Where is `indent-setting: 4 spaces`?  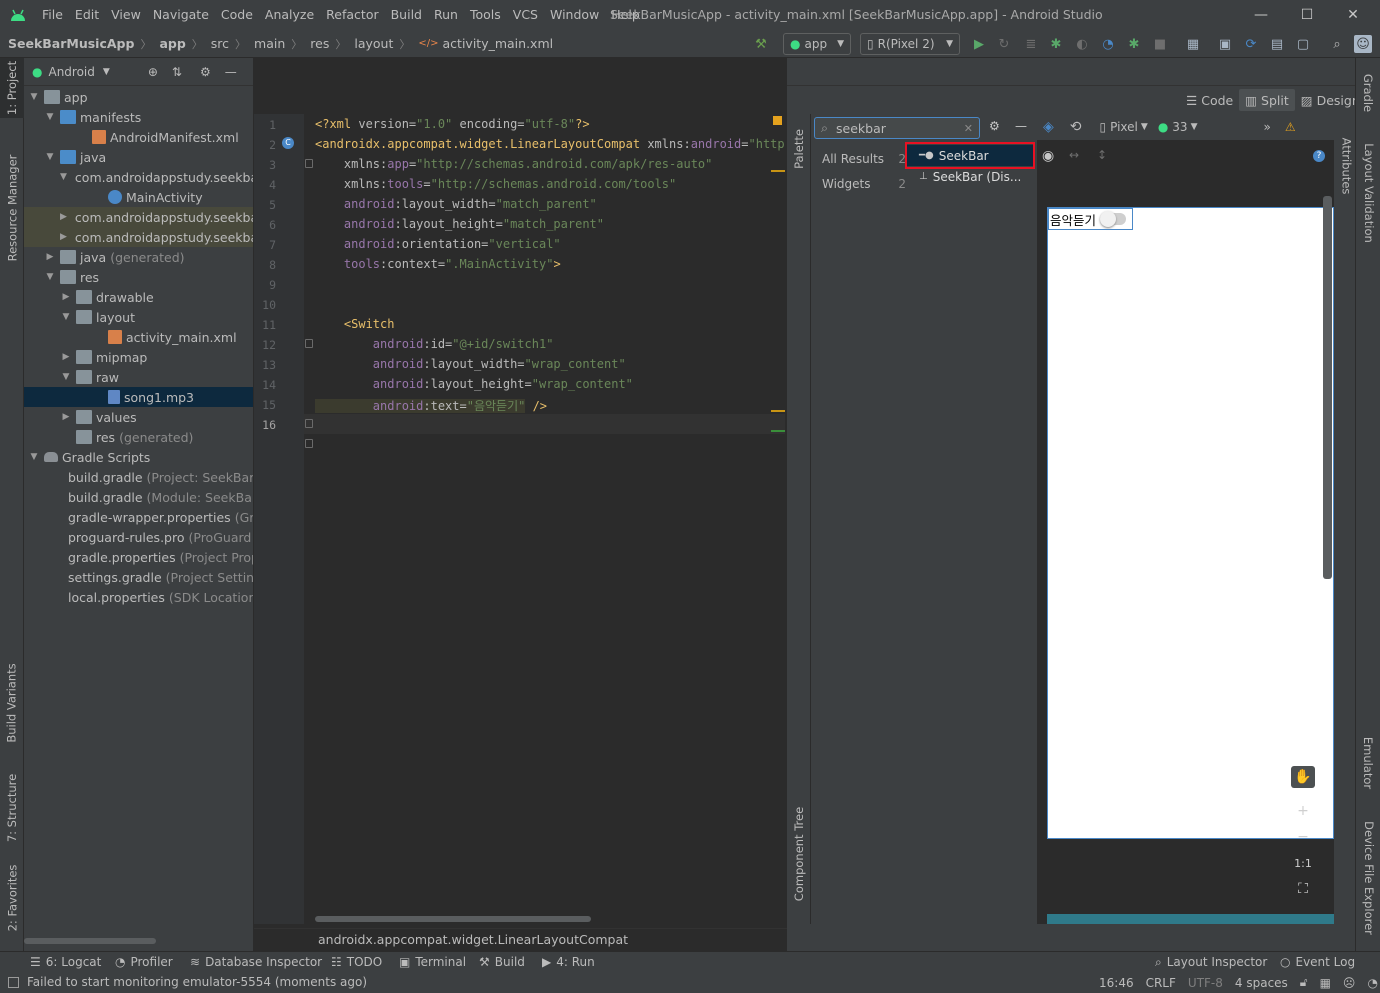
indent-setting: 4 spaces is located at coordinates (1261, 983).